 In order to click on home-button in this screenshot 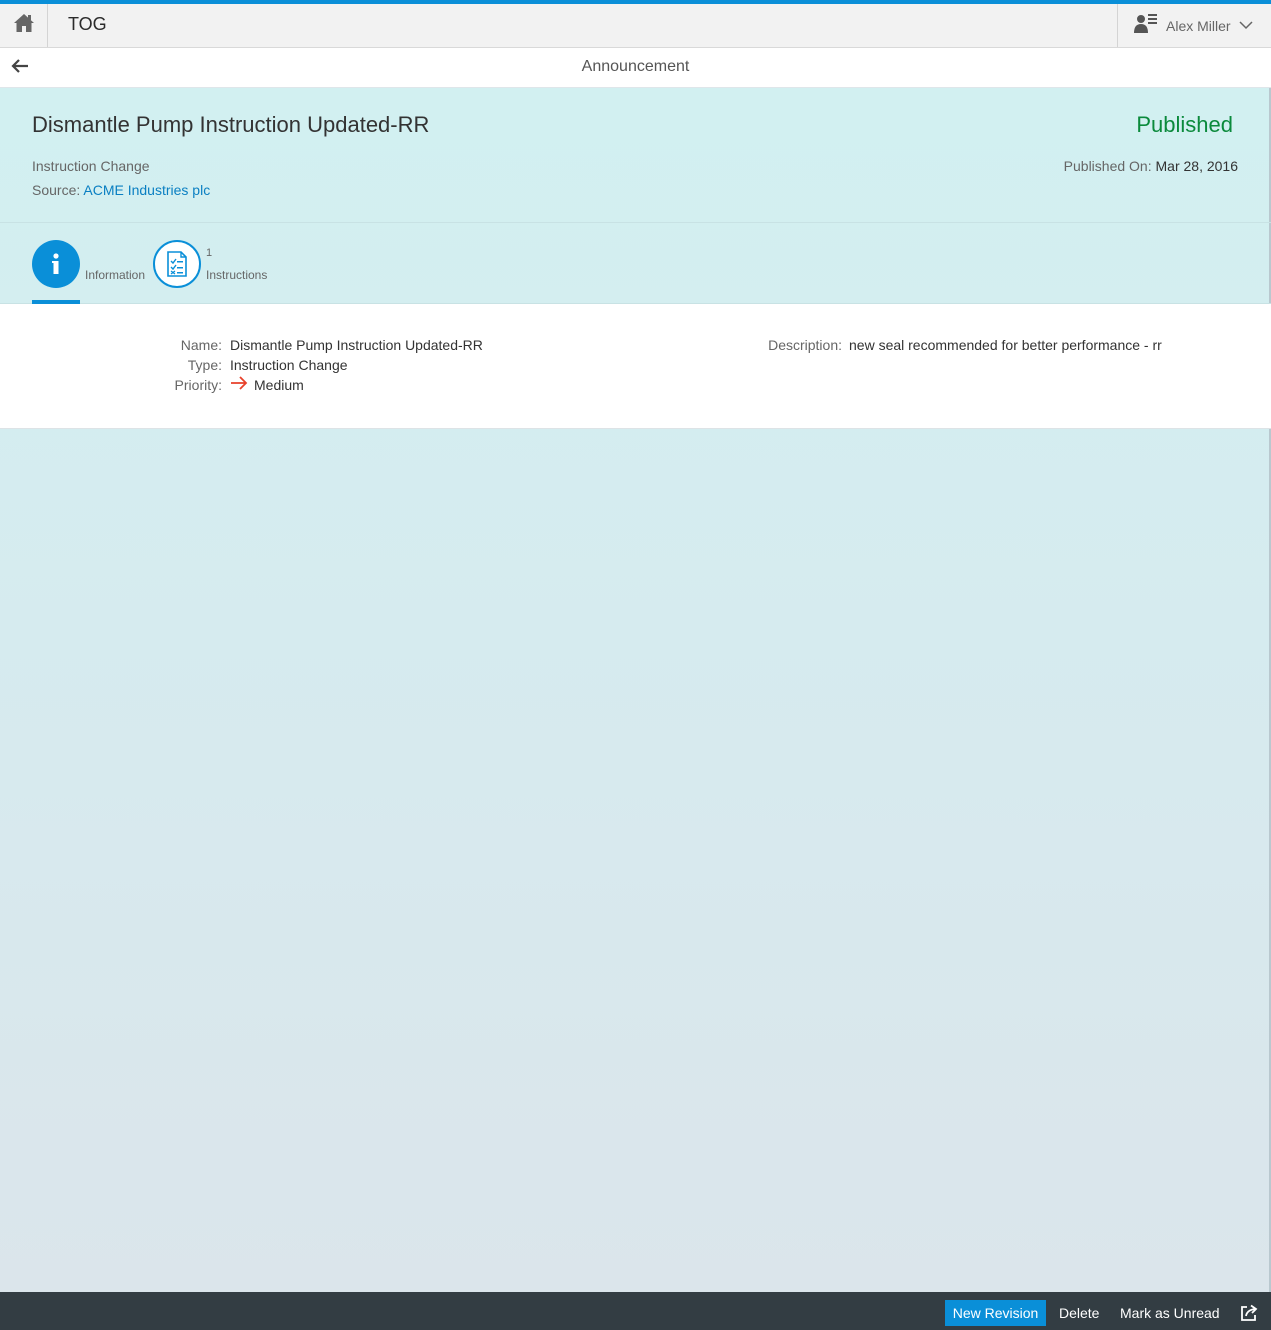, I will do `click(24, 25)`.